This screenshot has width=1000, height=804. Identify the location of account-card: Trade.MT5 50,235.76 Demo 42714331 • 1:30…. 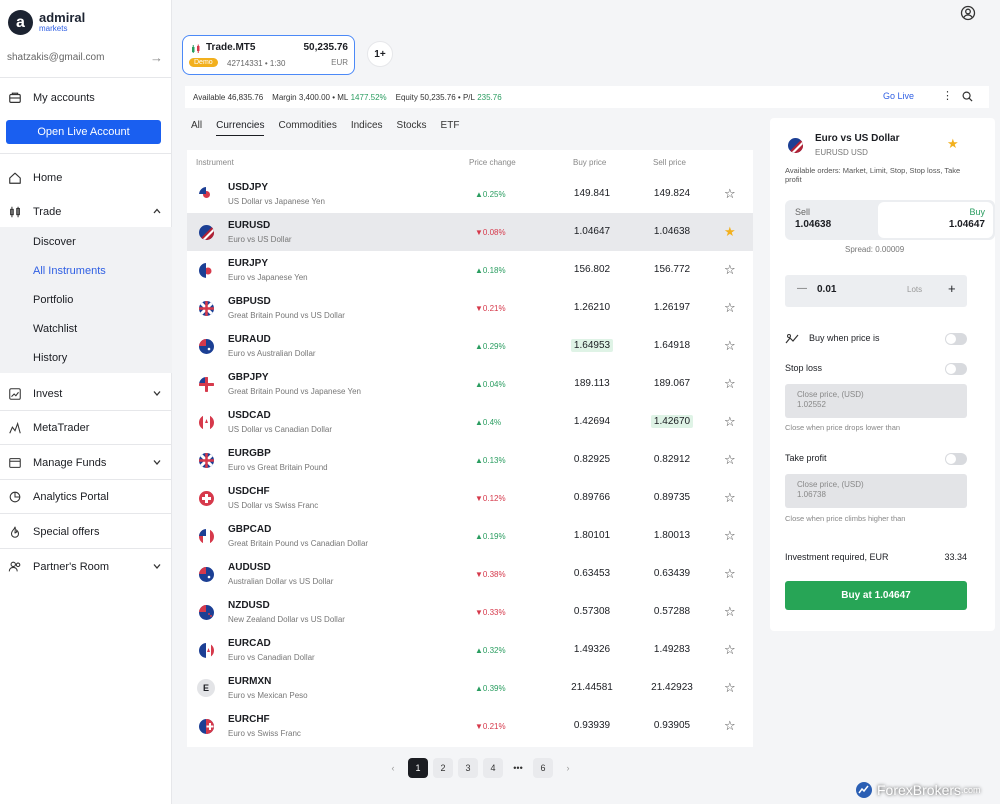
(268, 55).